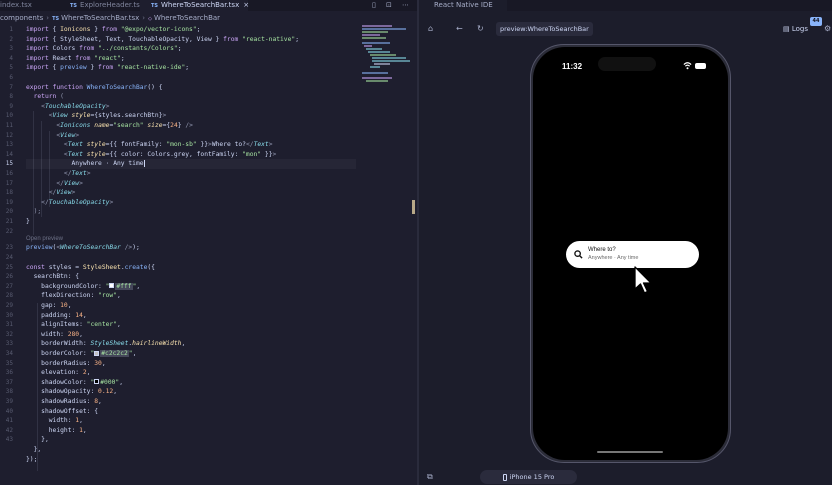 The image size is (832, 485). Describe the element at coordinates (37, 212) in the screenshot. I see `code-line: );` at that location.